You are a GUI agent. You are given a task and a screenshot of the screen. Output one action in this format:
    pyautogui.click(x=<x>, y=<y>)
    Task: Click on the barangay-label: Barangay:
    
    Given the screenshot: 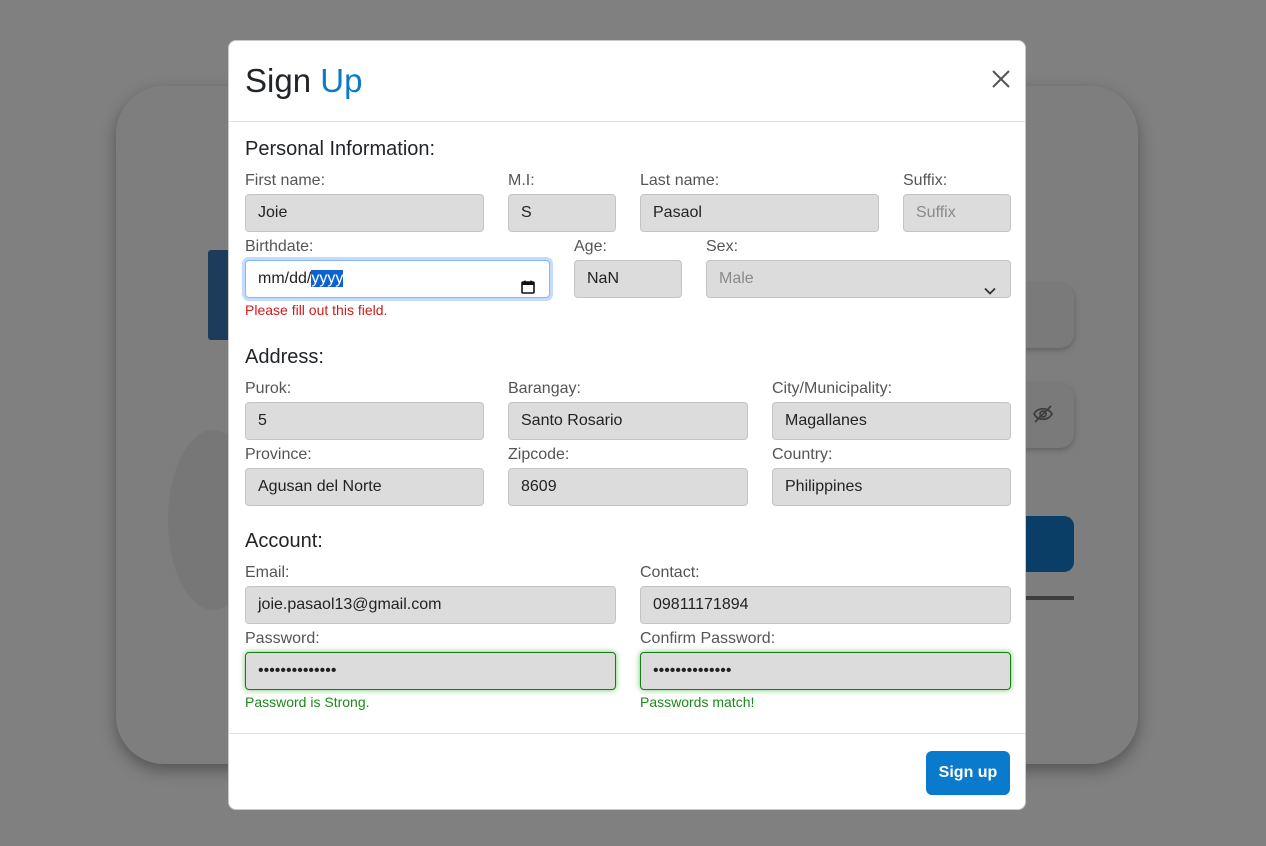 What is the action you would take?
    pyautogui.click(x=544, y=388)
    